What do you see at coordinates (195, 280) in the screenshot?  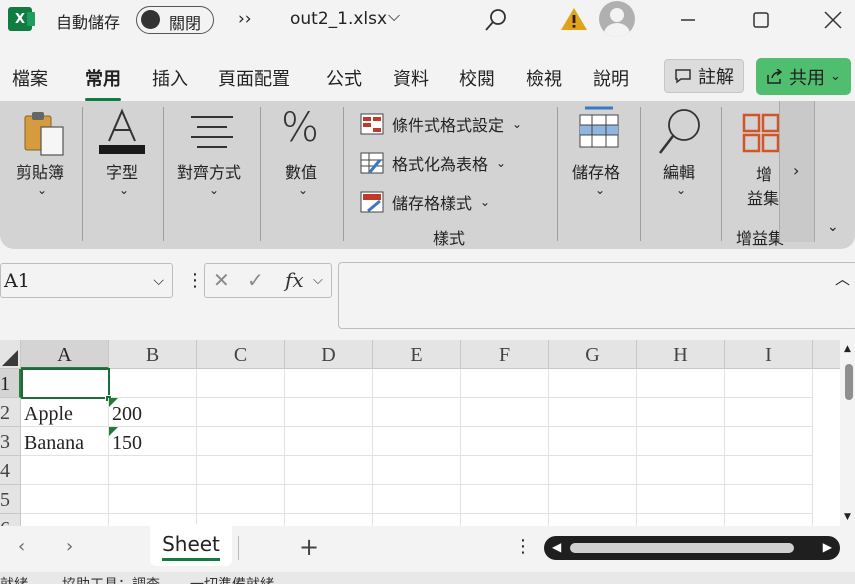 I see `formula-bar-options: ⋮` at bounding box center [195, 280].